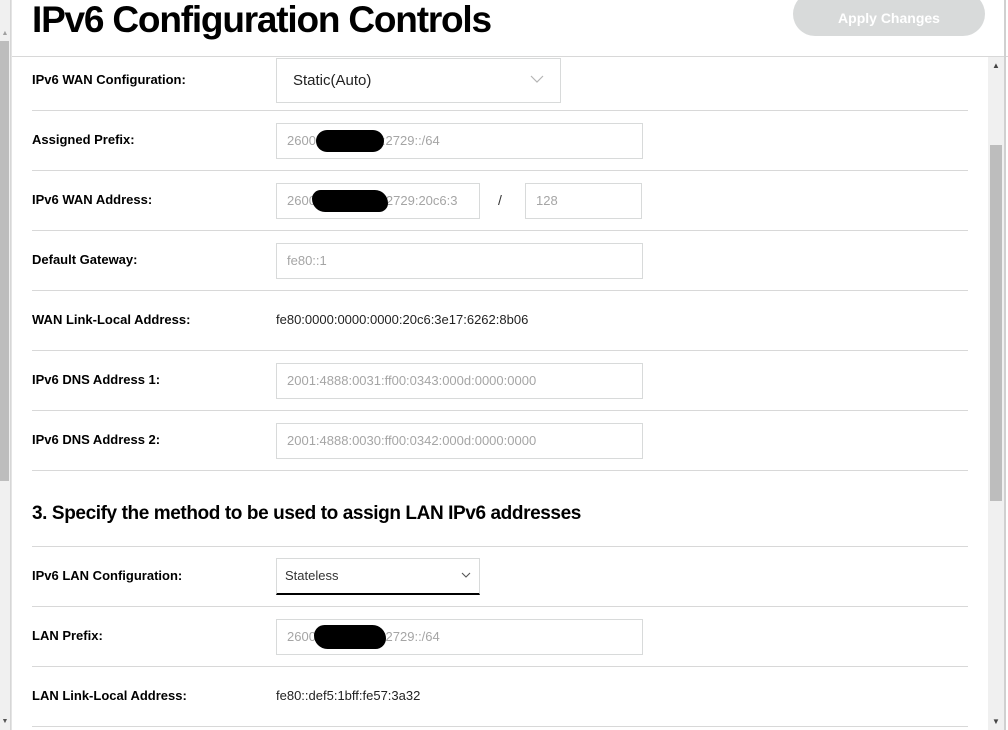  I want to click on page-title: IPv6 Configuration Controls, so click(262, 20).